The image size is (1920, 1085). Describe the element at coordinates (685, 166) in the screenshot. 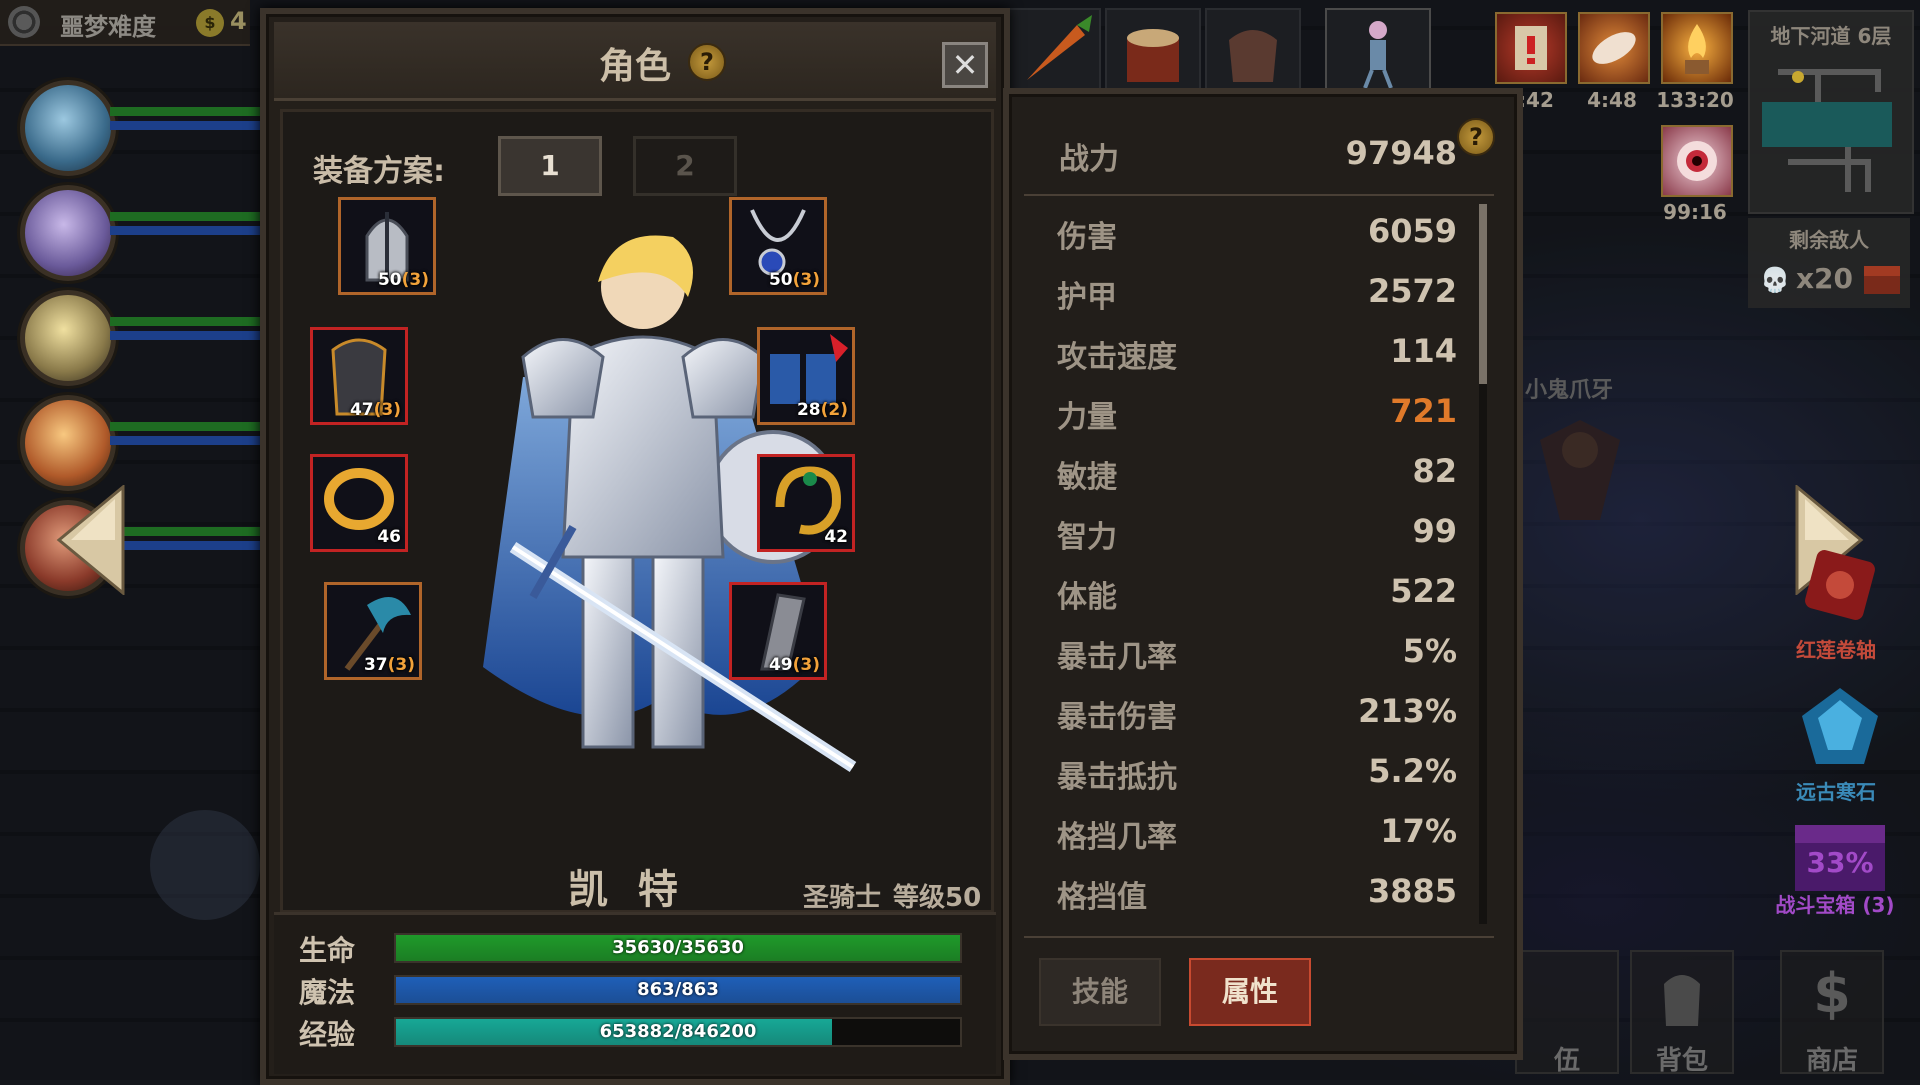

I see `plan-2-button: 2` at that location.